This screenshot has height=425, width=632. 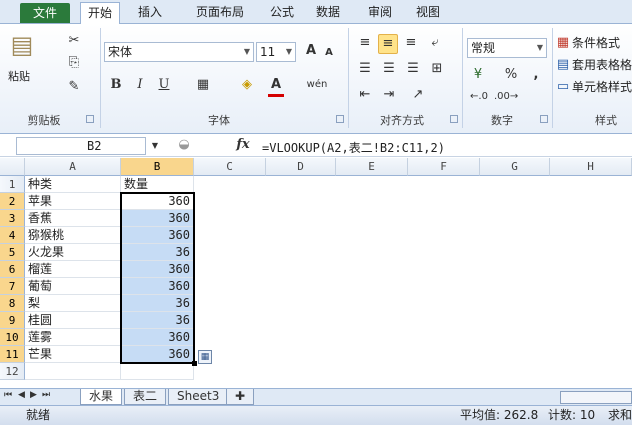 I want to click on conditional-format-button: 条件格式, so click(x=596, y=42).